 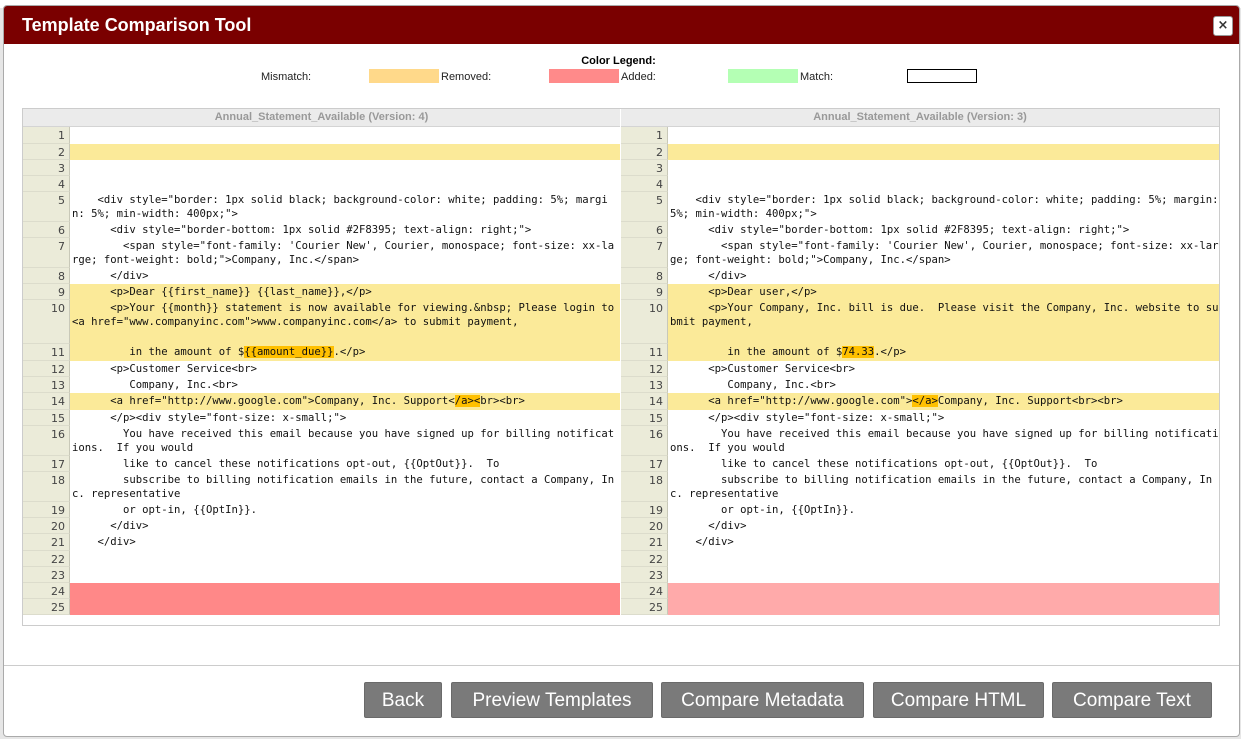 I want to click on legend-swatch-match, so click(x=942, y=76).